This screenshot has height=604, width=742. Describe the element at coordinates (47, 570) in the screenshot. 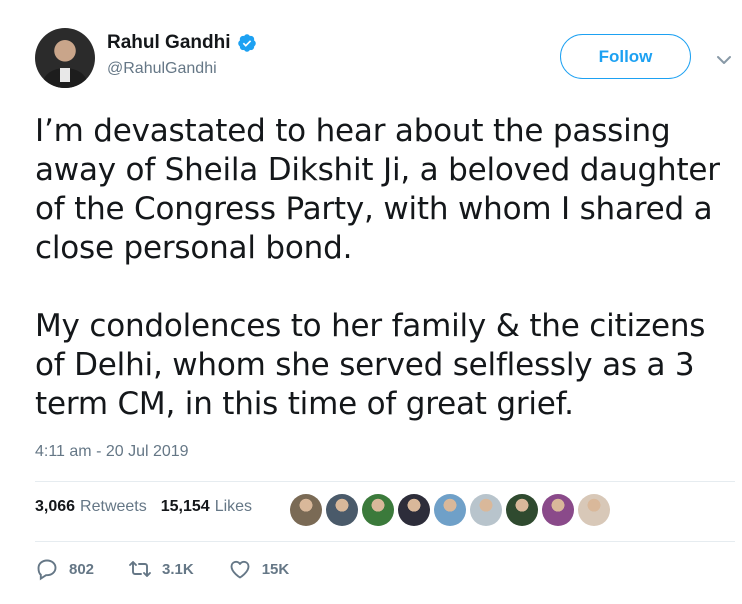

I see `reply-icon` at that location.